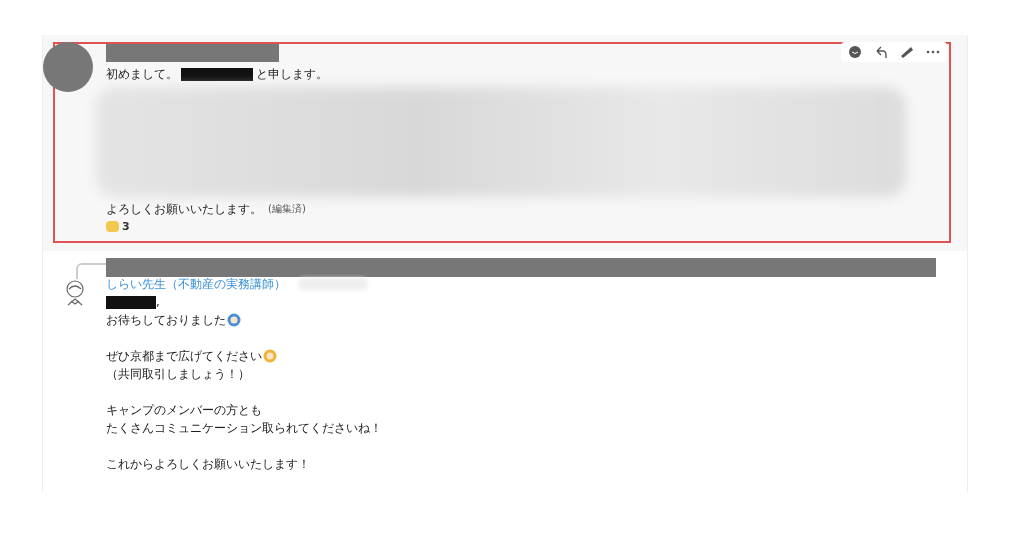 The image size is (1024, 538). What do you see at coordinates (184, 410) in the screenshot?
I see `message-text: キャンプのメンバーの方とも` at bounding box center [184, 410].